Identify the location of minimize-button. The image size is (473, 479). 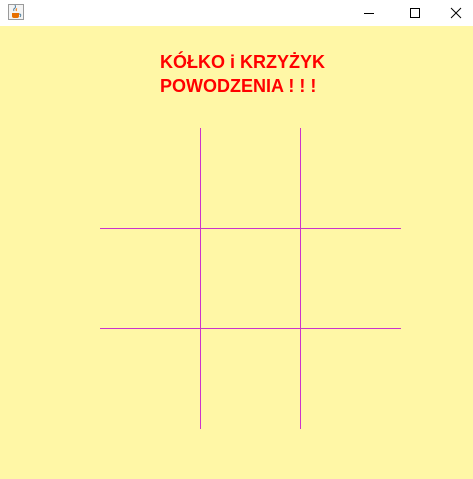
(369, 13).